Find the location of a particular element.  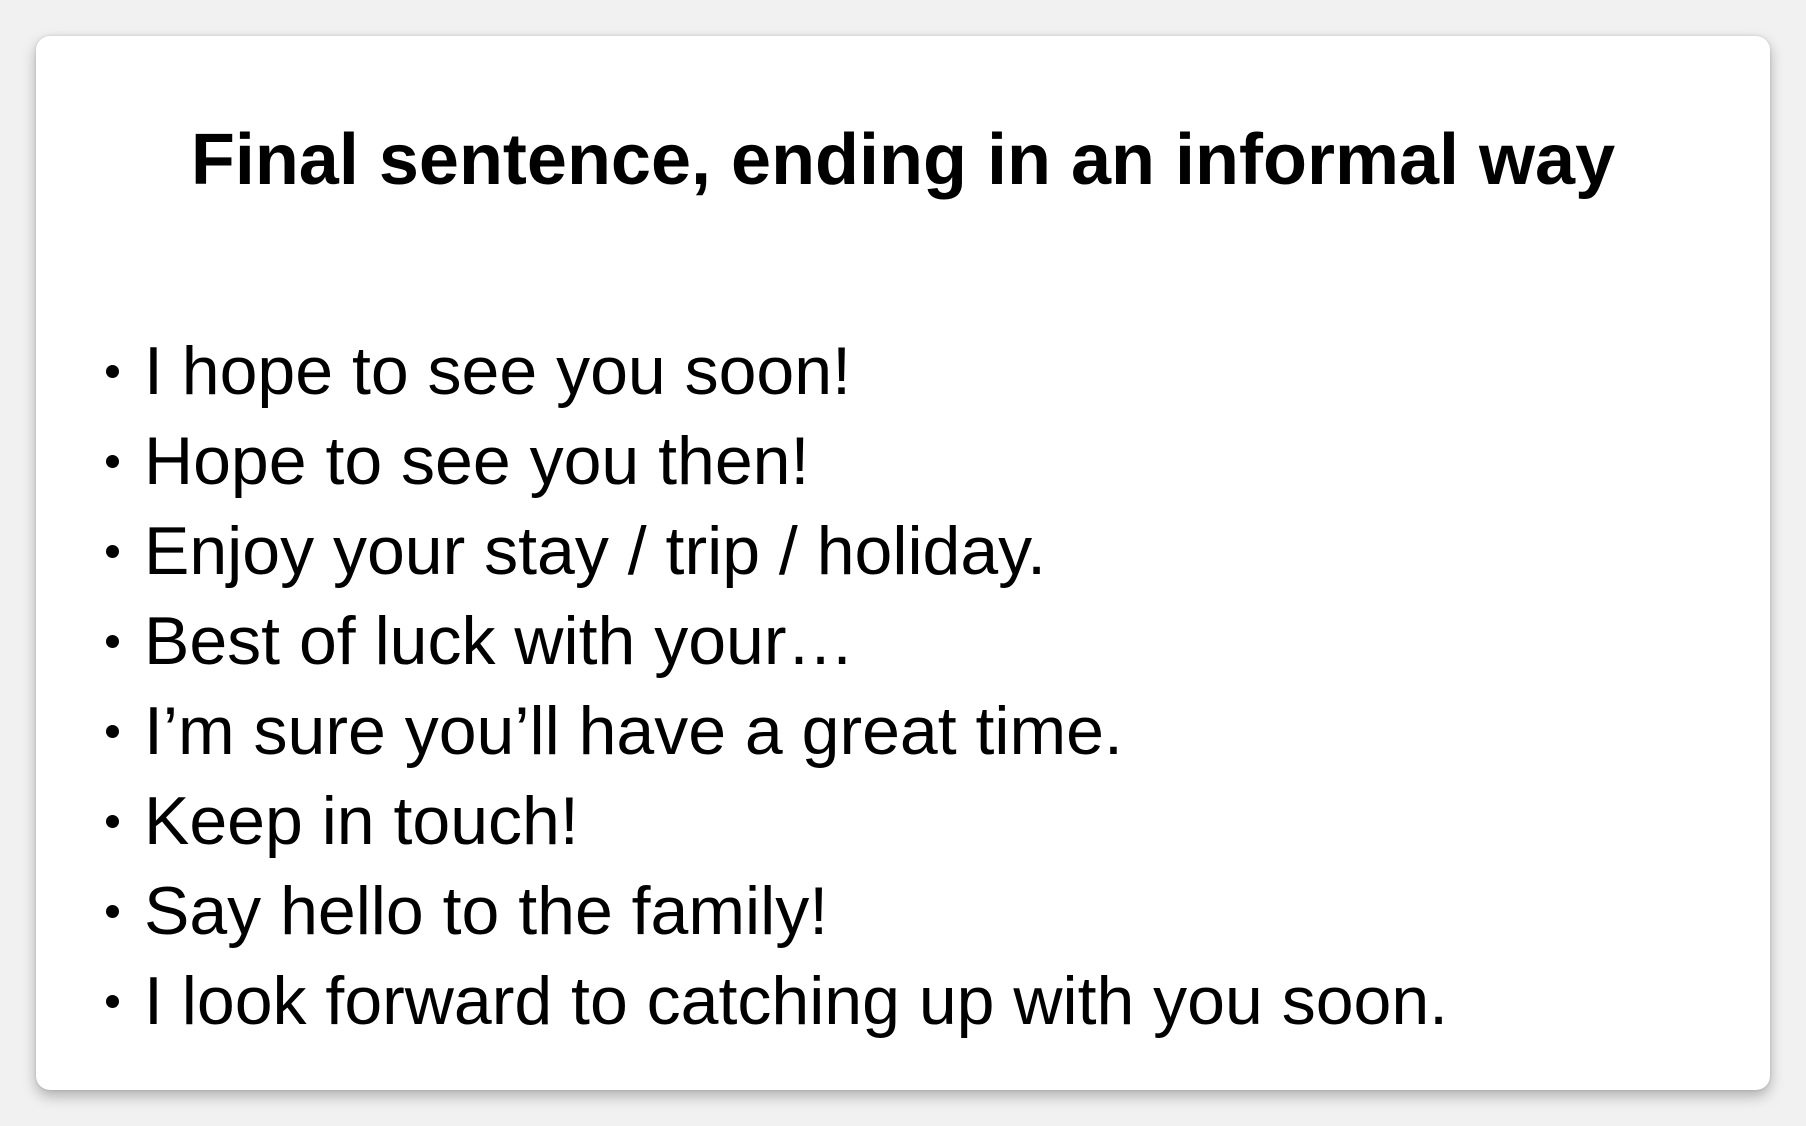

list-item-text: Keep in touch! is located at coordinates (361, 821).